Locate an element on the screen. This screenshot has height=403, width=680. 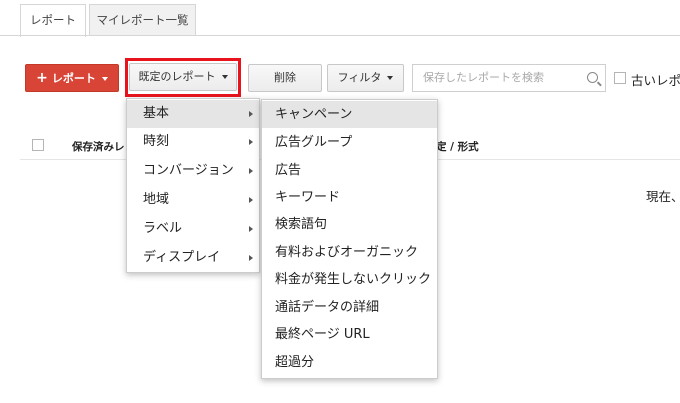
submenu-item-final-url: 最終ページ URL is located at coordinates (349, 334).